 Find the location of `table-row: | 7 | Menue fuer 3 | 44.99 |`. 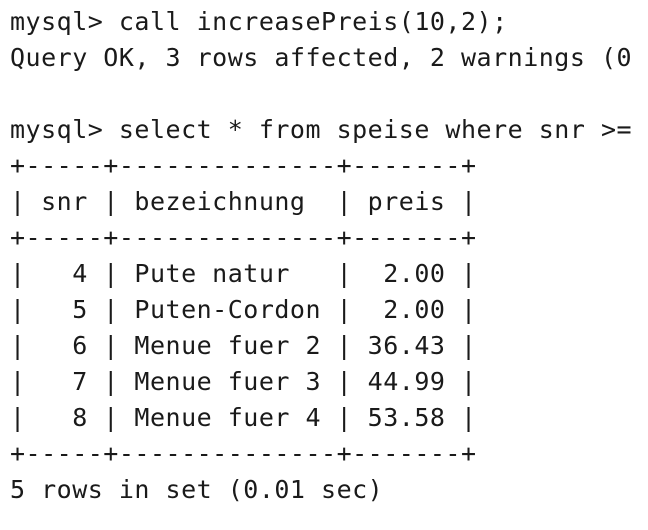

table-row: | 7 | Menue fuer 3 | 44.99 | is located at coordinates (243, 381).